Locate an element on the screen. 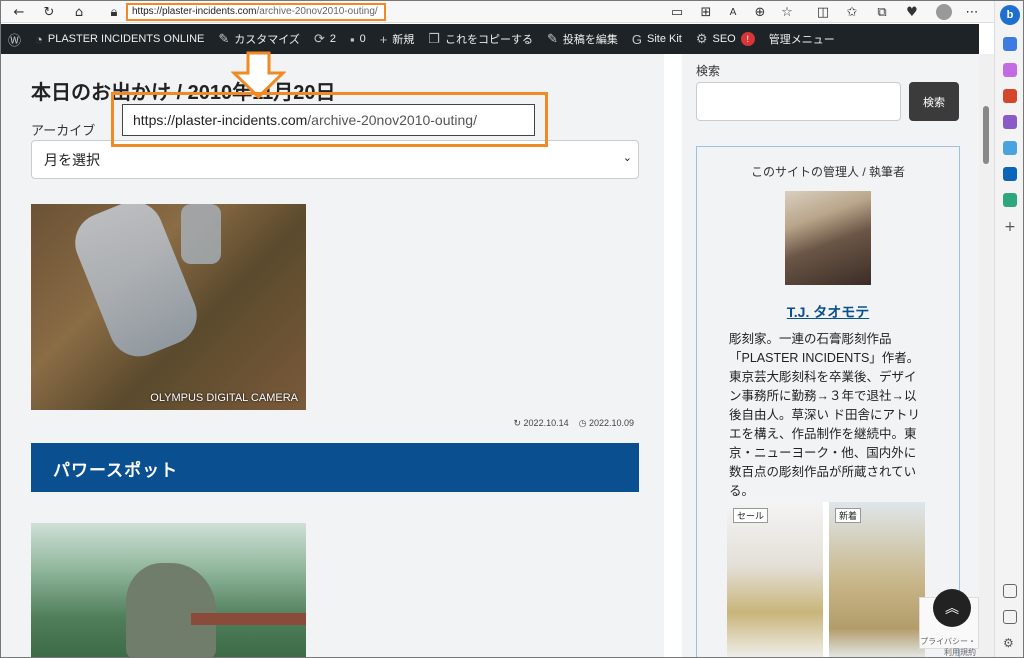 The image size is (1024, 658). comments-link: ▪ 0 is located at coordinates (358, 39).